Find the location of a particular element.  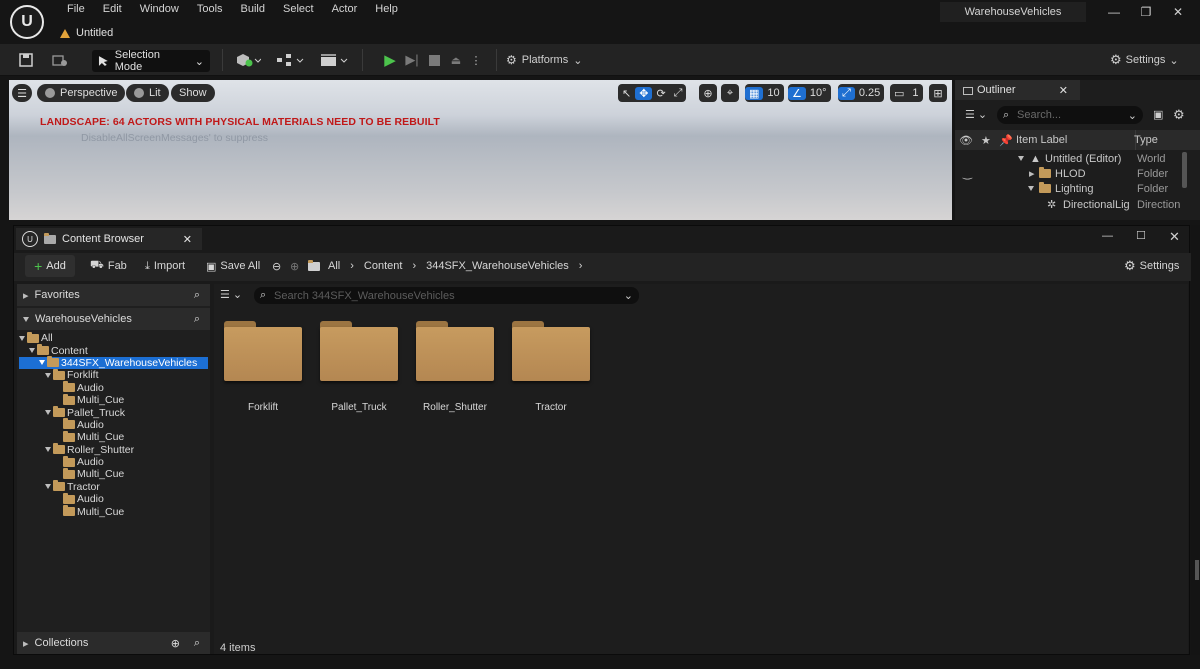

rotation-snap-toggle: ∠ 10° is located at coordinates (809, 93).